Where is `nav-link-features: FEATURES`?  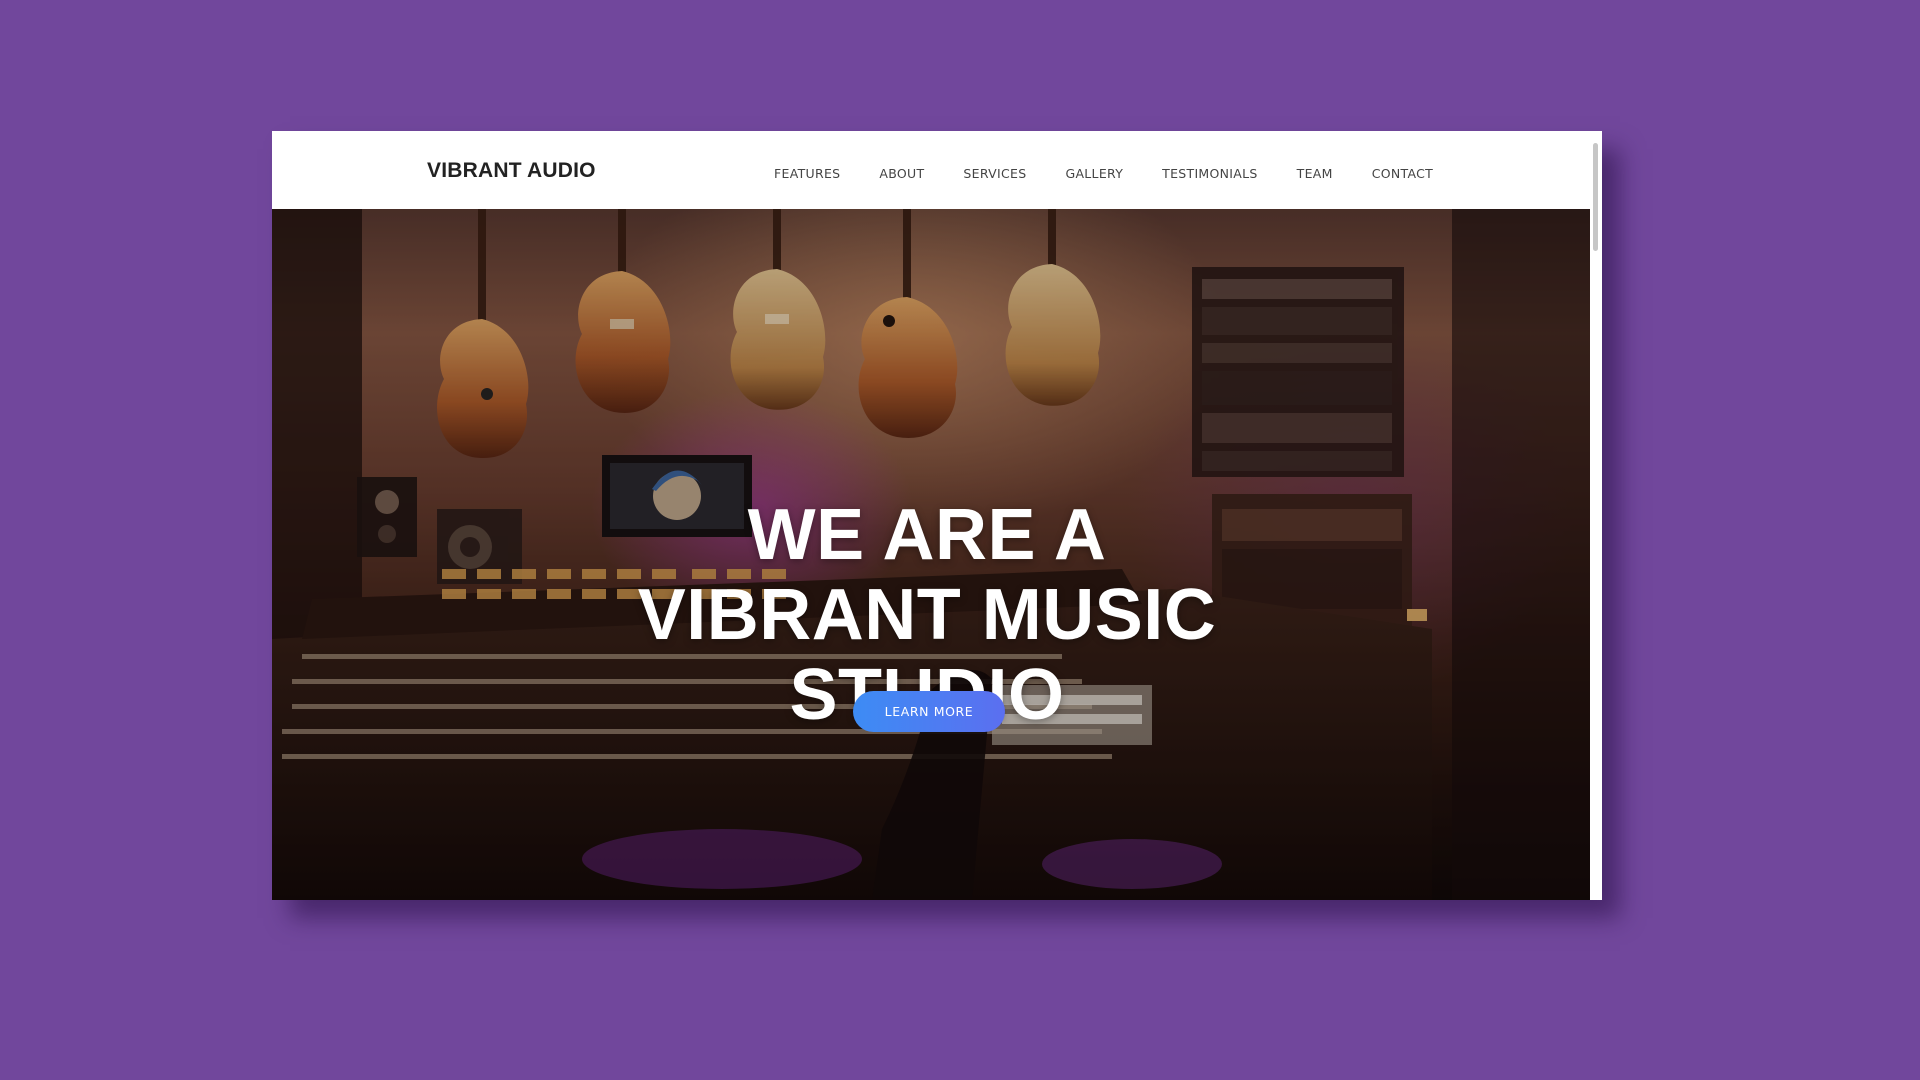 nav-link-features: FEATURES is located at coordinates (807, 170).